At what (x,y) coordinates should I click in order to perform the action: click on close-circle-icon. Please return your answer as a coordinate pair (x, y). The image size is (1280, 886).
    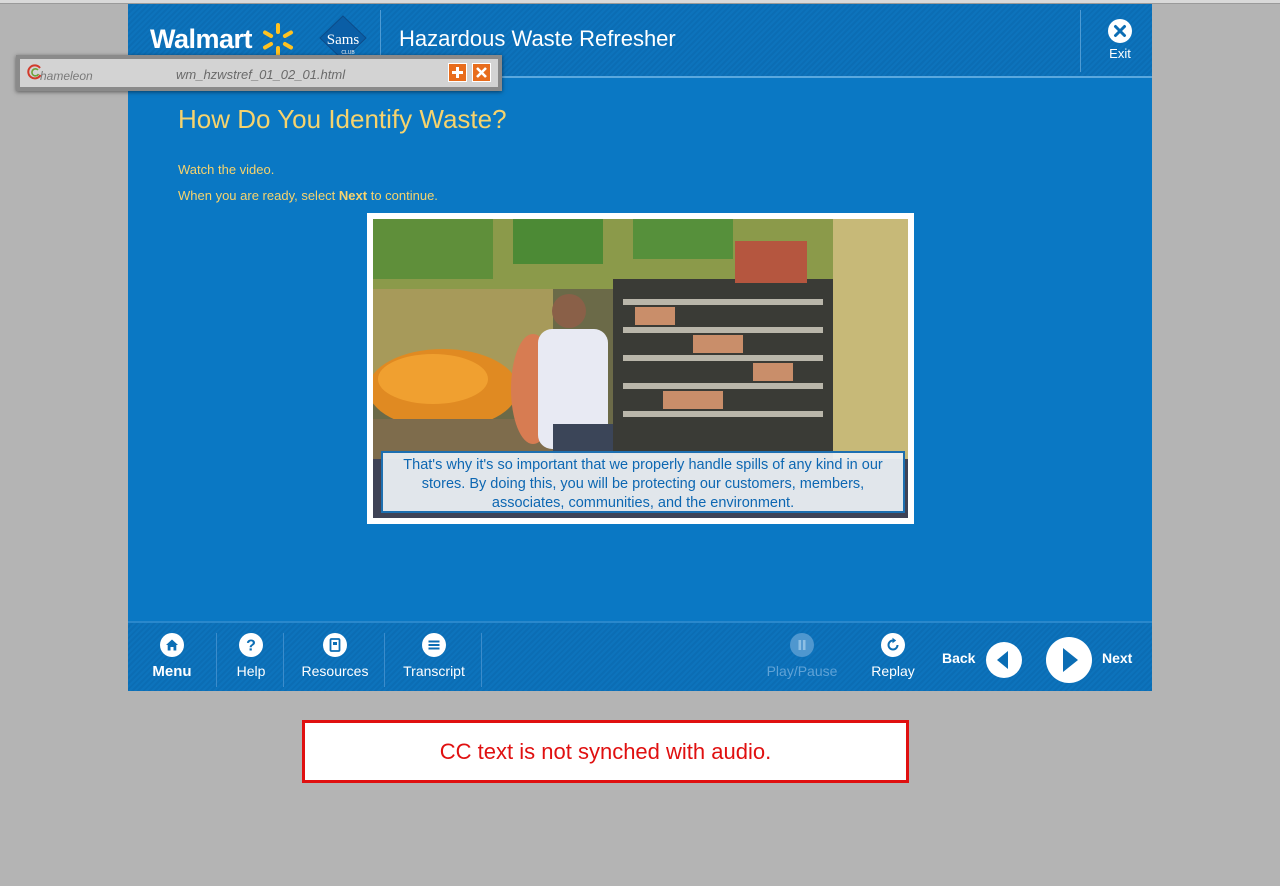
    Looking at the image, I should click on (1120, 31).